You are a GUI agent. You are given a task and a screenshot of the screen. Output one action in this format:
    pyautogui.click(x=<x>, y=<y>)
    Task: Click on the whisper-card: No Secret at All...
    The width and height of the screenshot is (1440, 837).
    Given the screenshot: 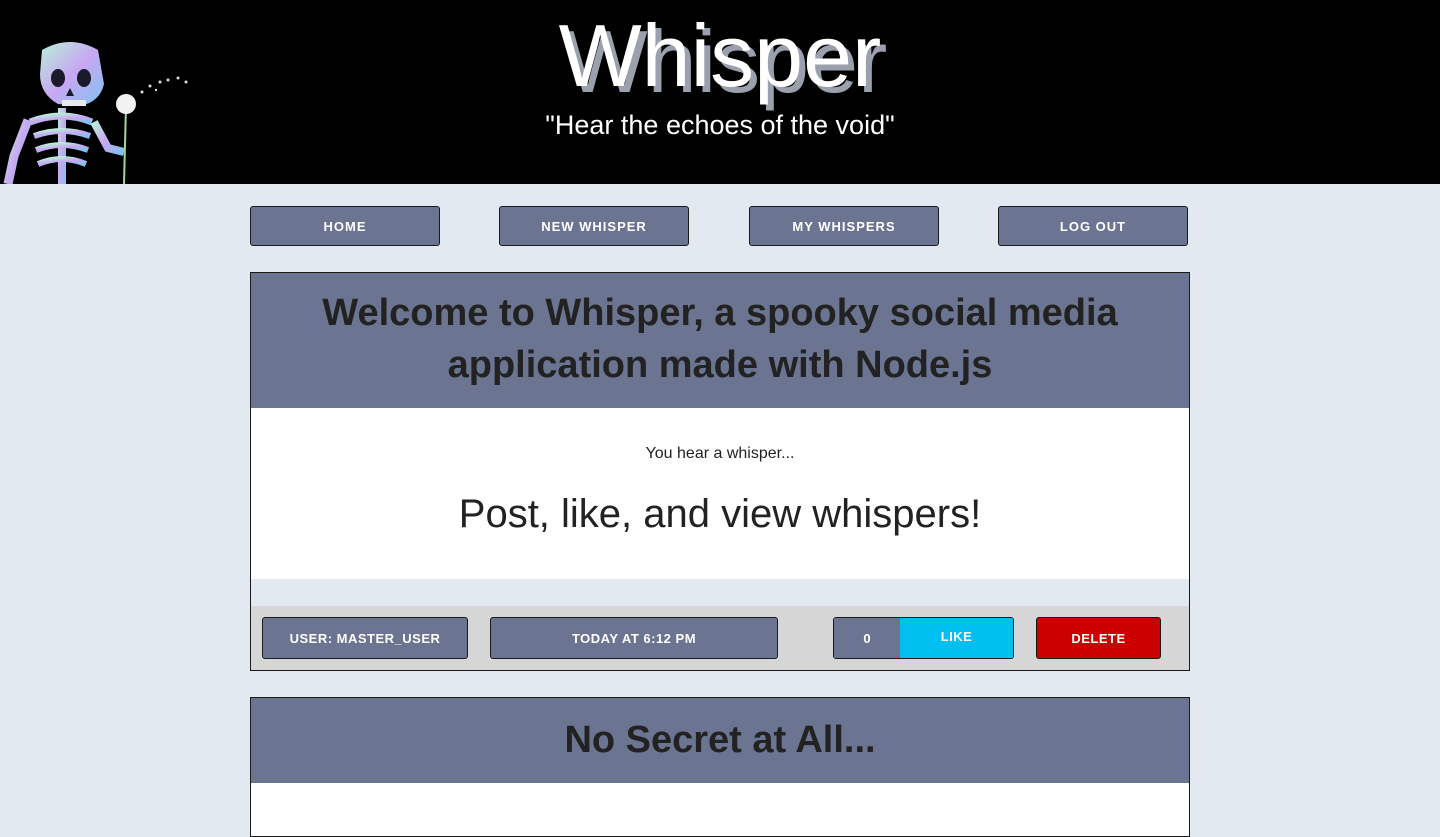 What is the action you would take?
    pyautogui.click(x=720, y=767)
    